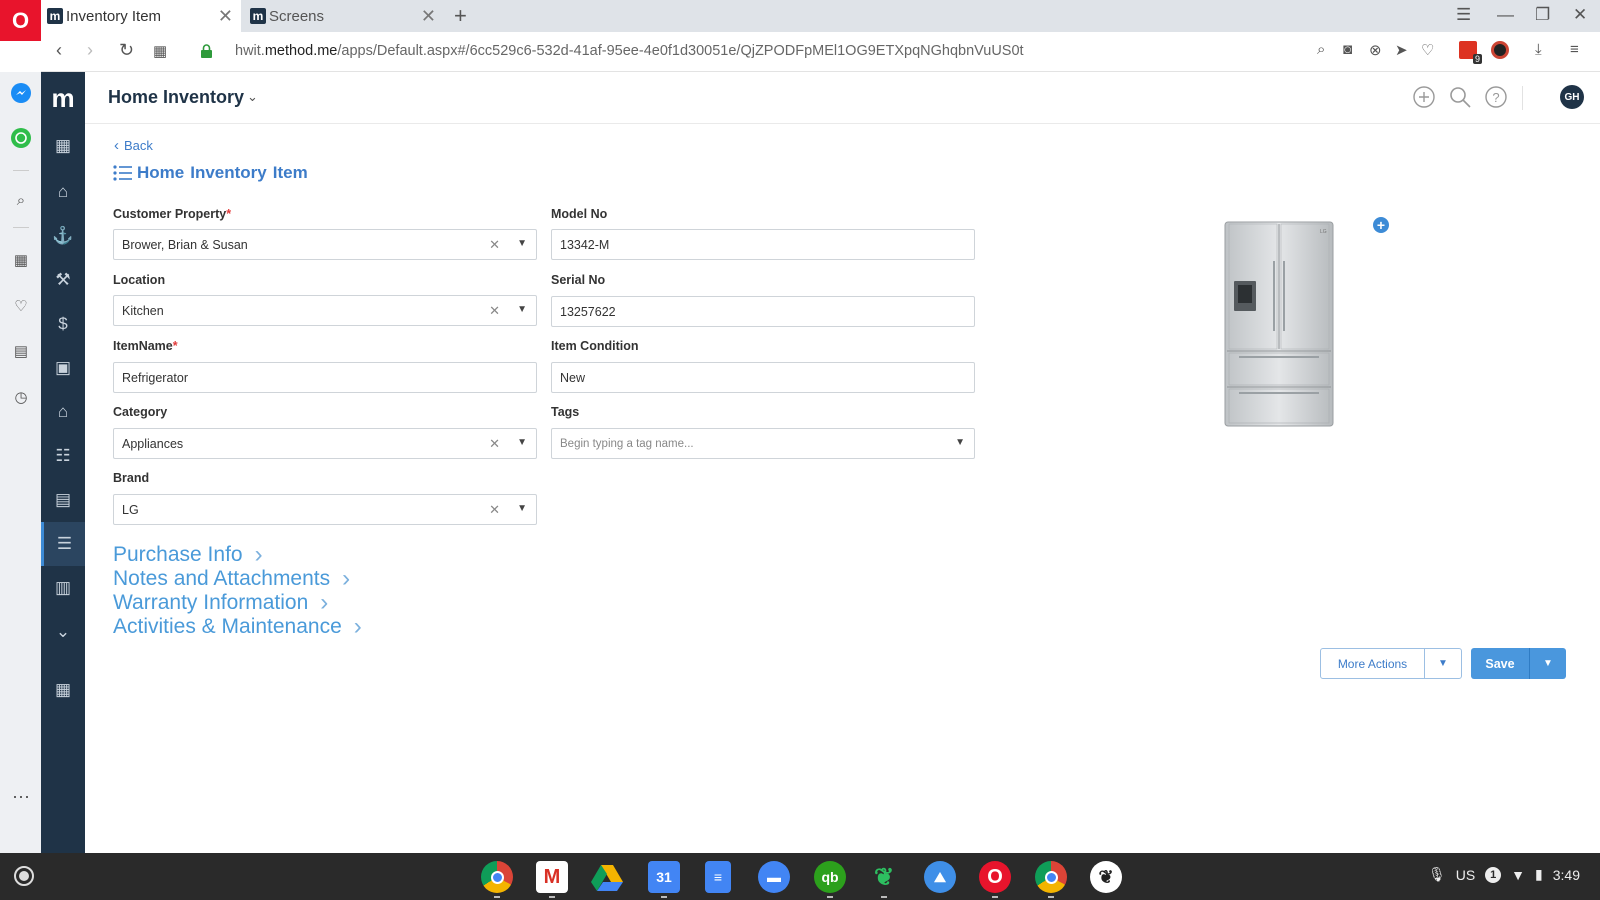 The height and width of the screenshot is (900, 1600). What do you see at coordinates (63, 632) in the screenshot?
I see `expand-chevron-icon: ⌄` at bounding box center [63, 632].